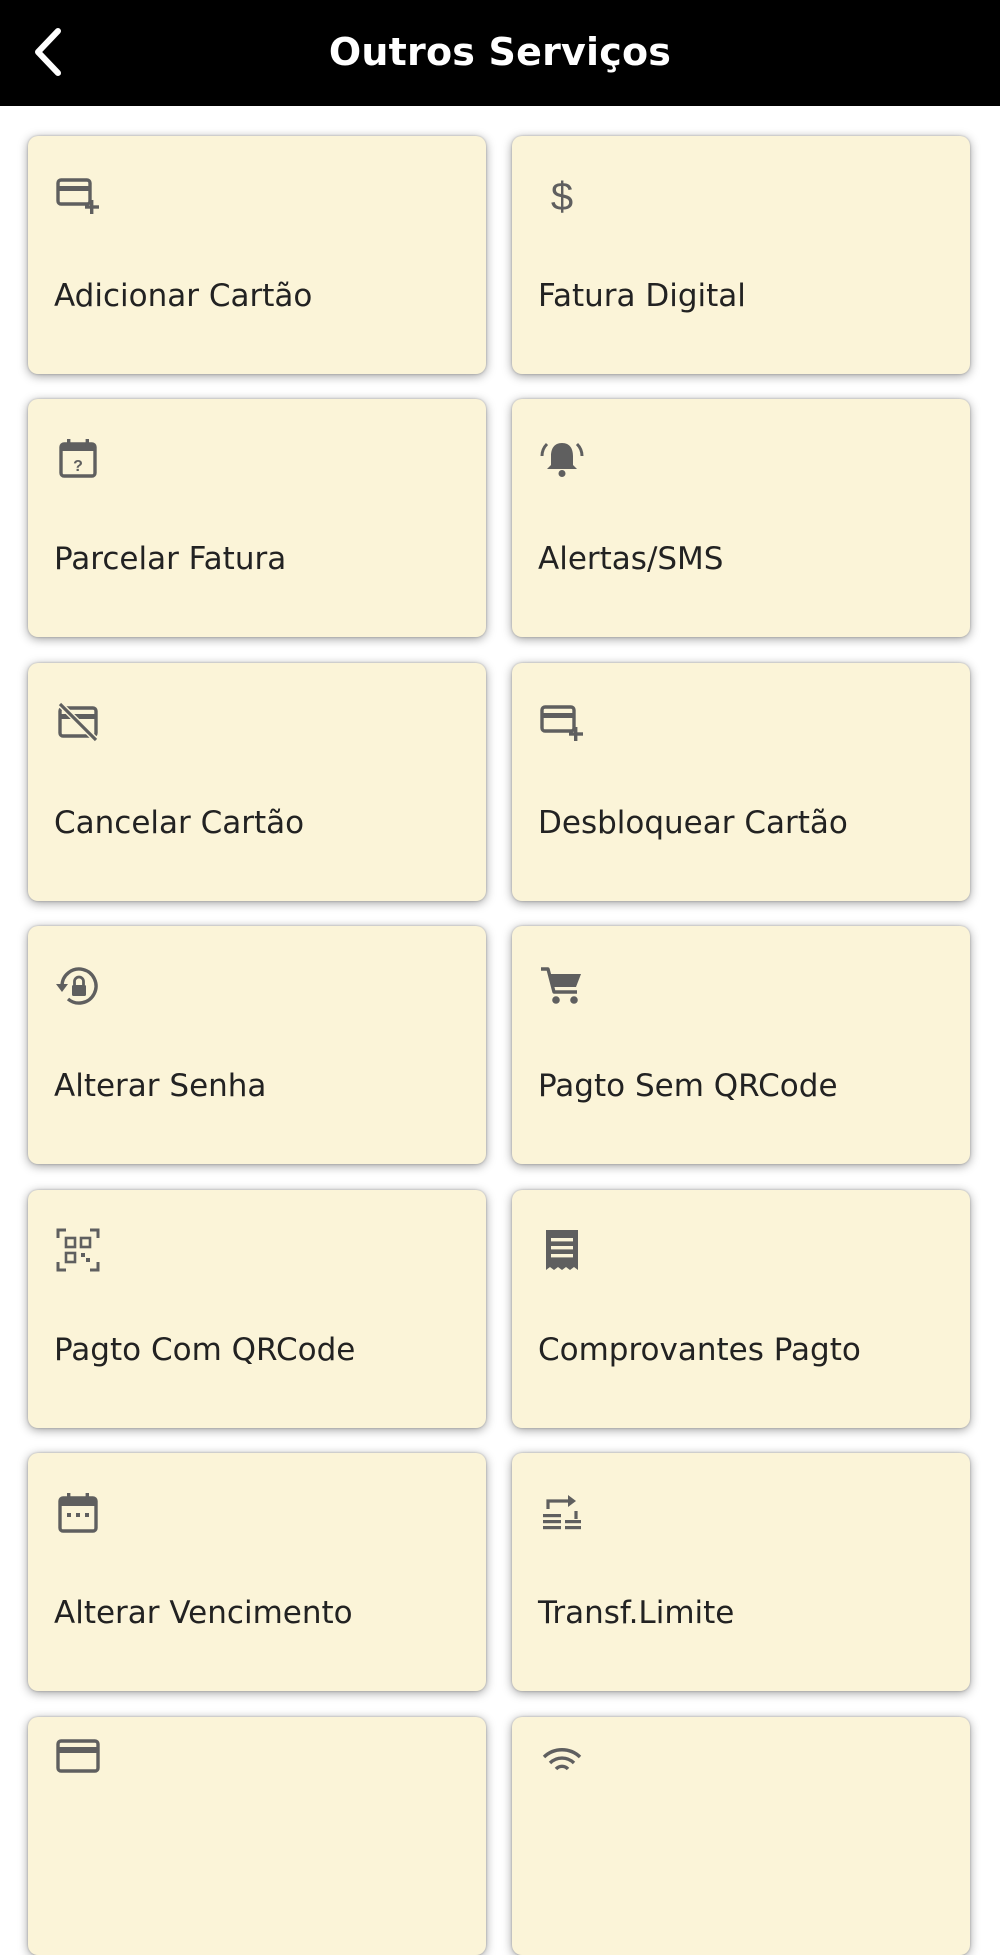 This screenshot has height=1955, width=1000. Describe the element at coordinates (741, 255) in the screenshot. I see `service-card-fatura-digital: $ Fatura Digital` at that location.